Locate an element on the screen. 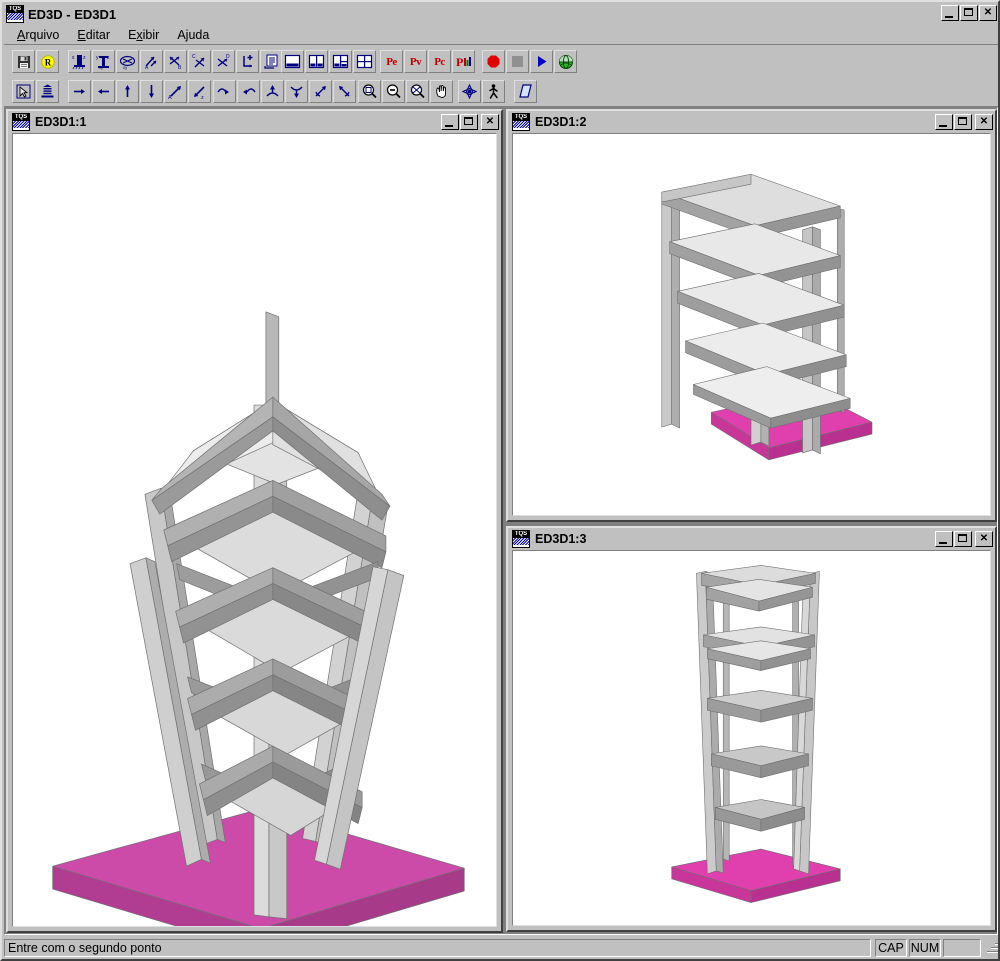 The height and width of the screenshot is (961, 1000). zoom-group is located at coordinates (406, 91).